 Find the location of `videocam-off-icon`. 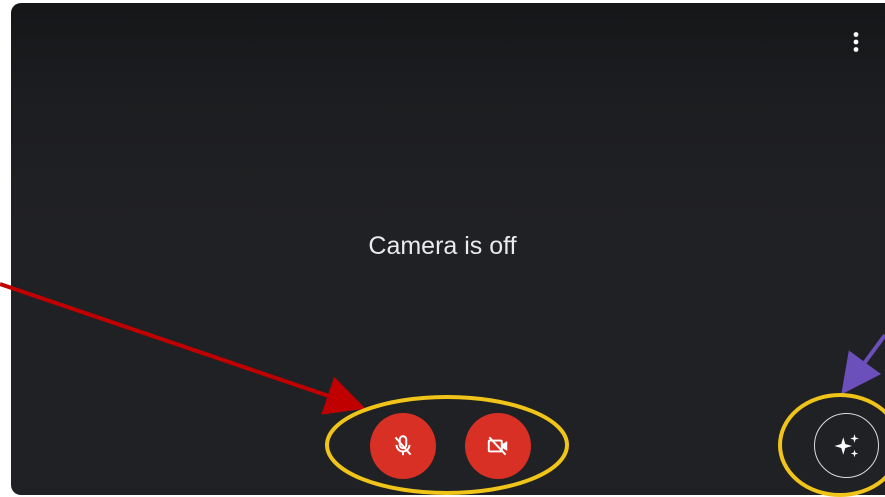

videocam-off-icon is located at coordinates (497, 446).